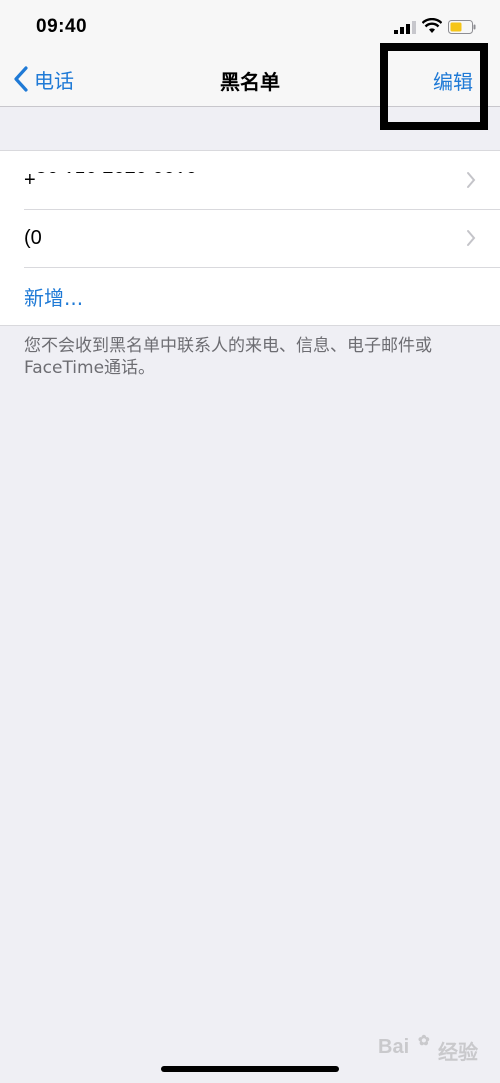 The height and width of the screenshot is (1083, 500). What do you see at coordinates (250, 1069) in the screenshot?
I see `home-indicator` at bounding box center [250, 1069].